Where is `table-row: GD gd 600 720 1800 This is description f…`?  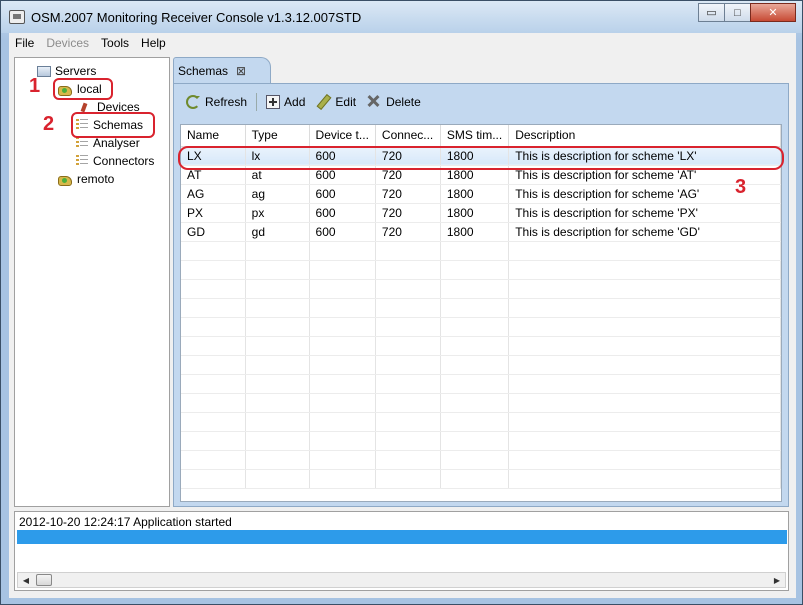 table-row: GD gd 600 720 1800 This is description f… is located at coordinates (481, 232).